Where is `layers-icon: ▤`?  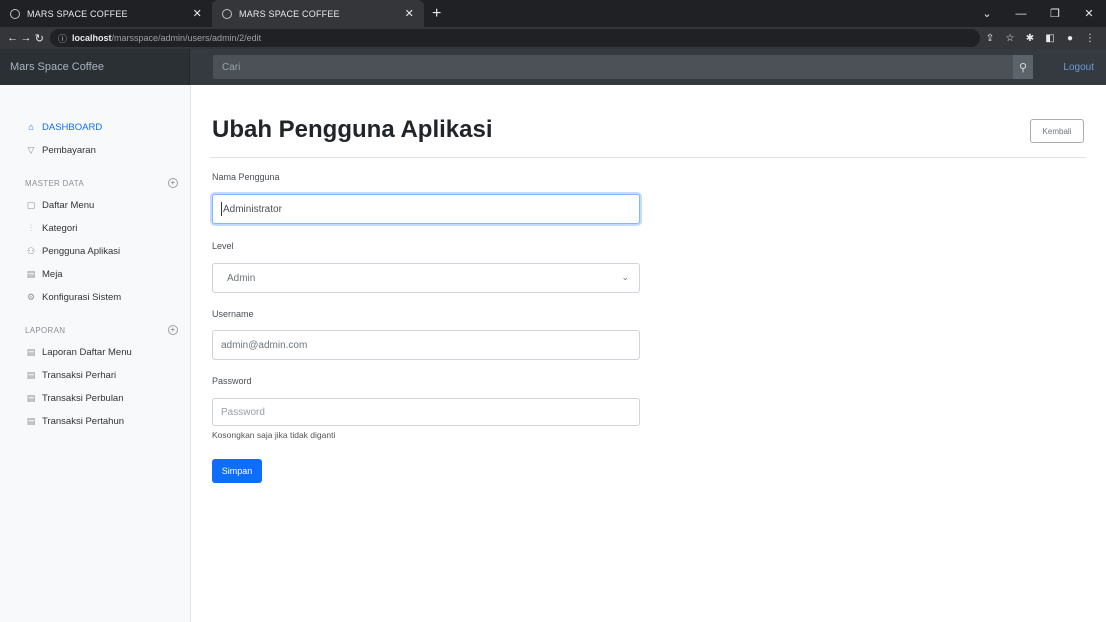 layers-icon: ▤ is located at coordinates (31, 273).